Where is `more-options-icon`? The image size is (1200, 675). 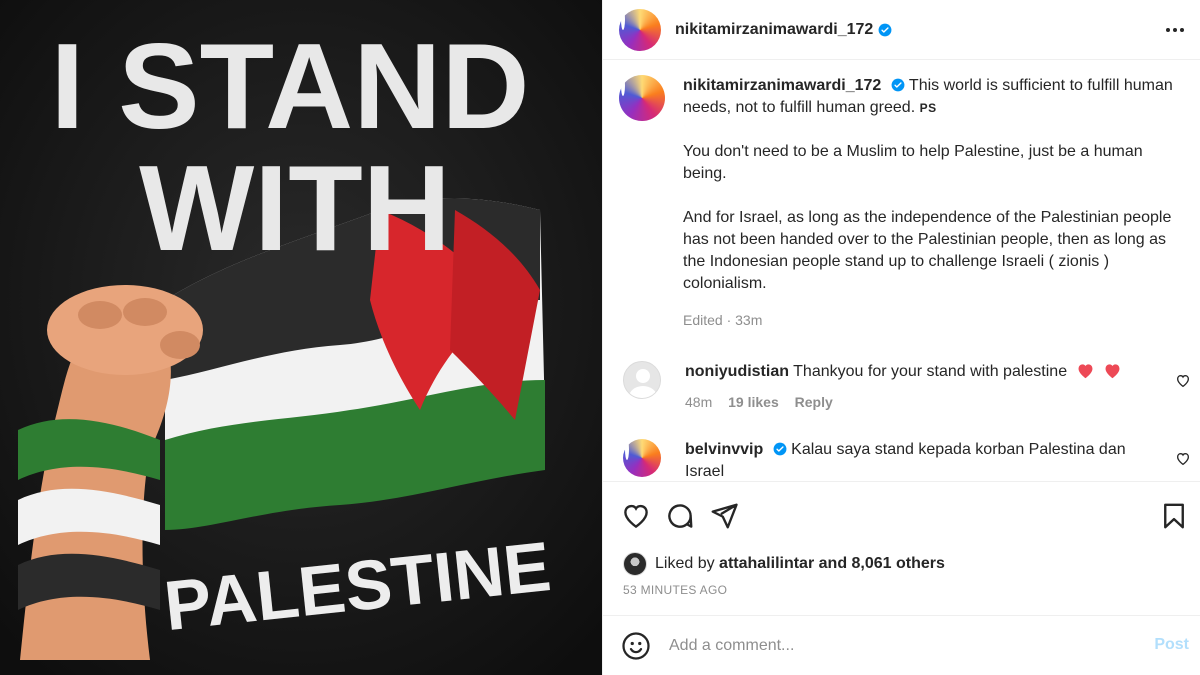 more-options-icon is located at coordinates (1175, 30).